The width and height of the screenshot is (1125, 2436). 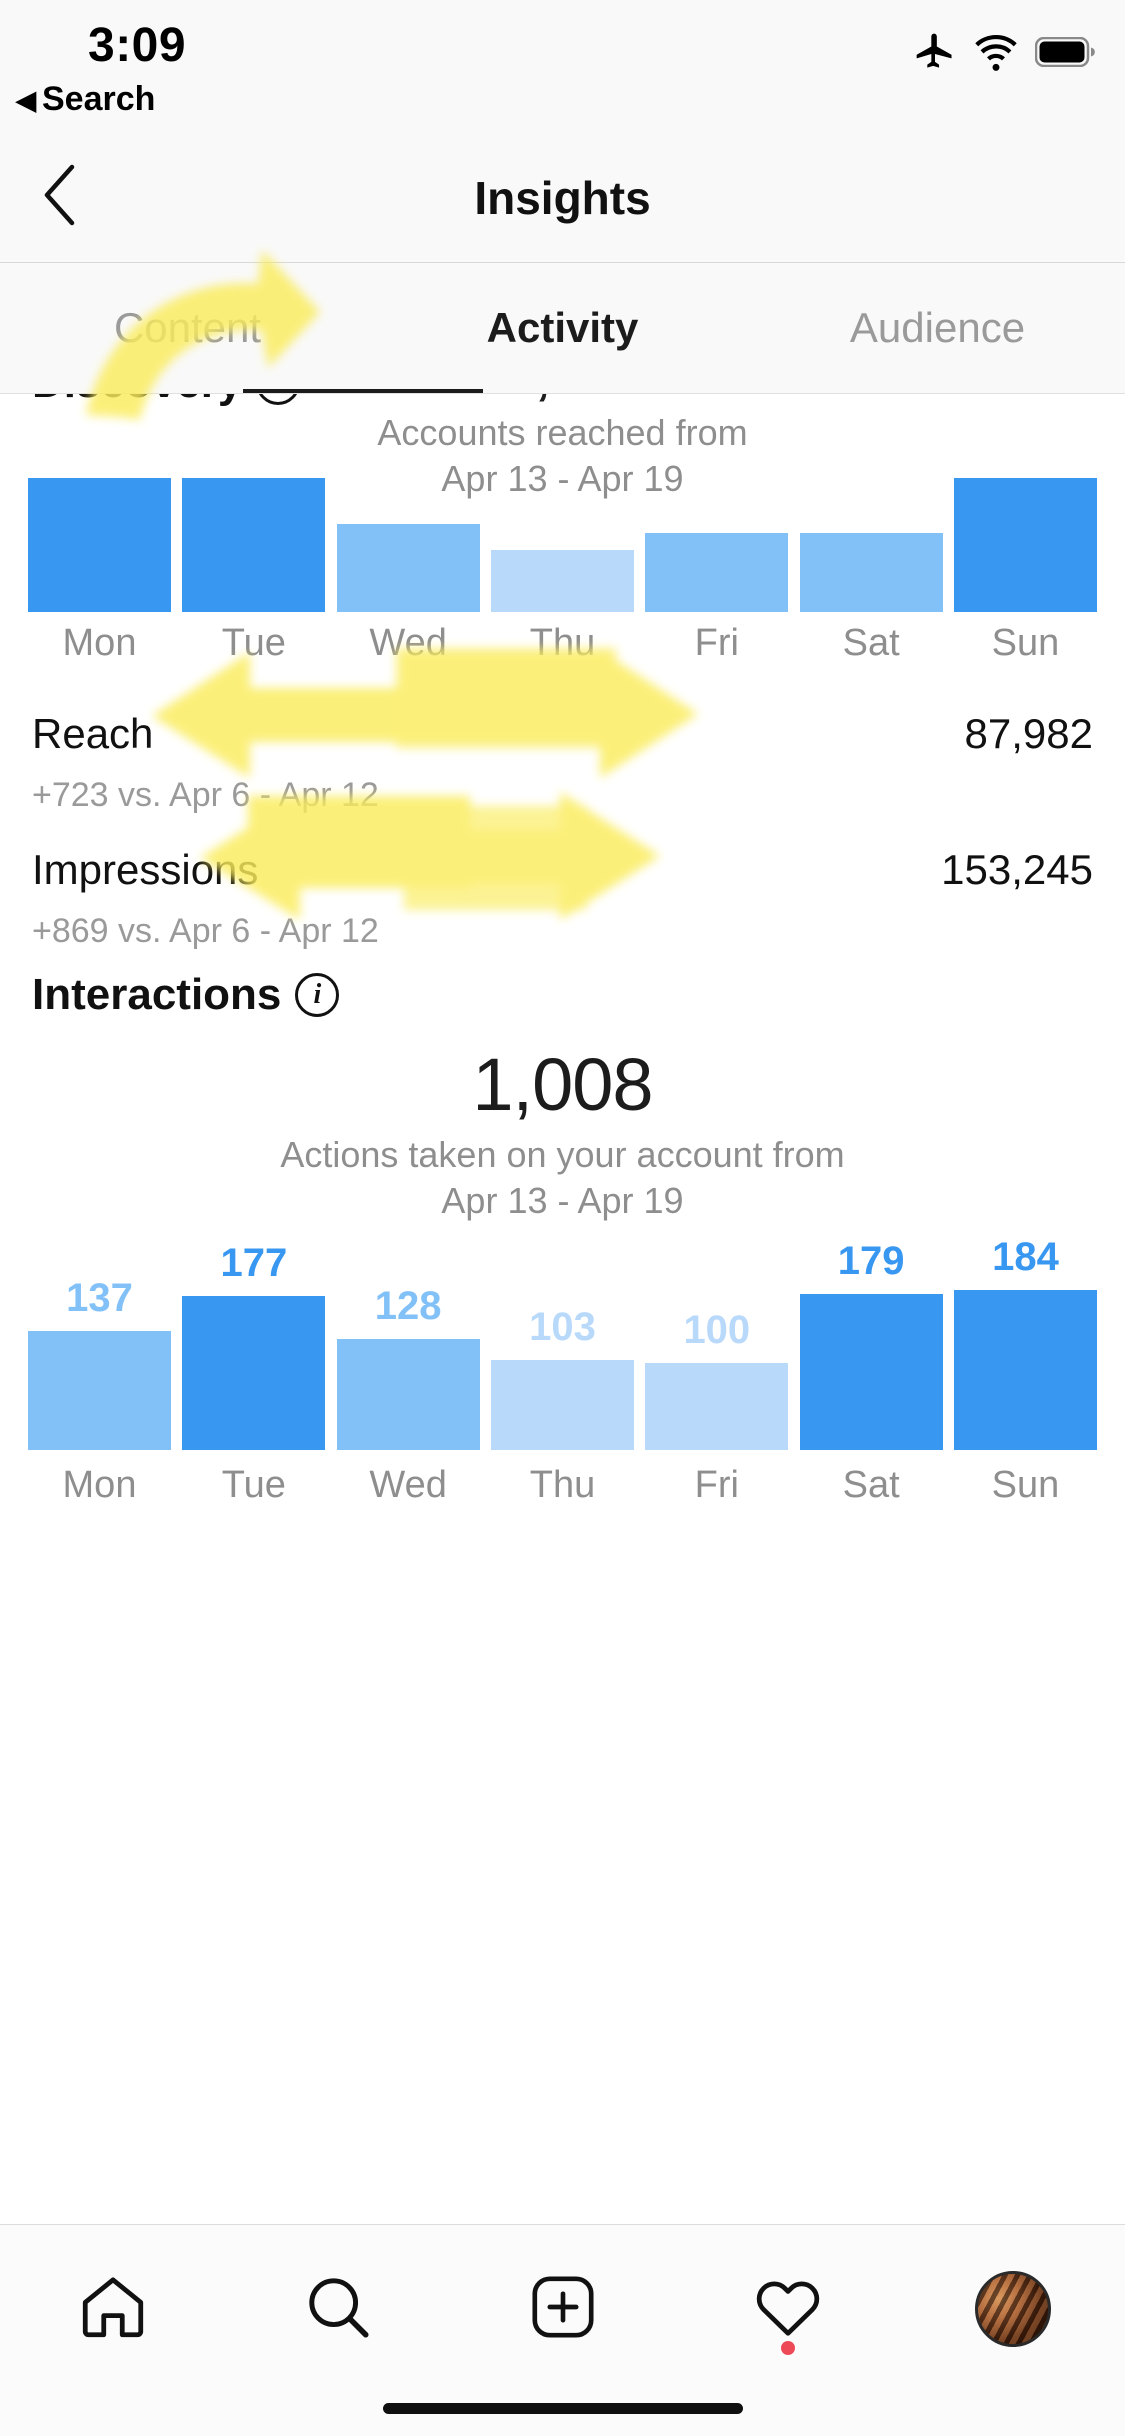 What do you see at coordinates (363, 391) in the screenshot?
I see `active-tab-indicator` at bounding box center [363, 391].